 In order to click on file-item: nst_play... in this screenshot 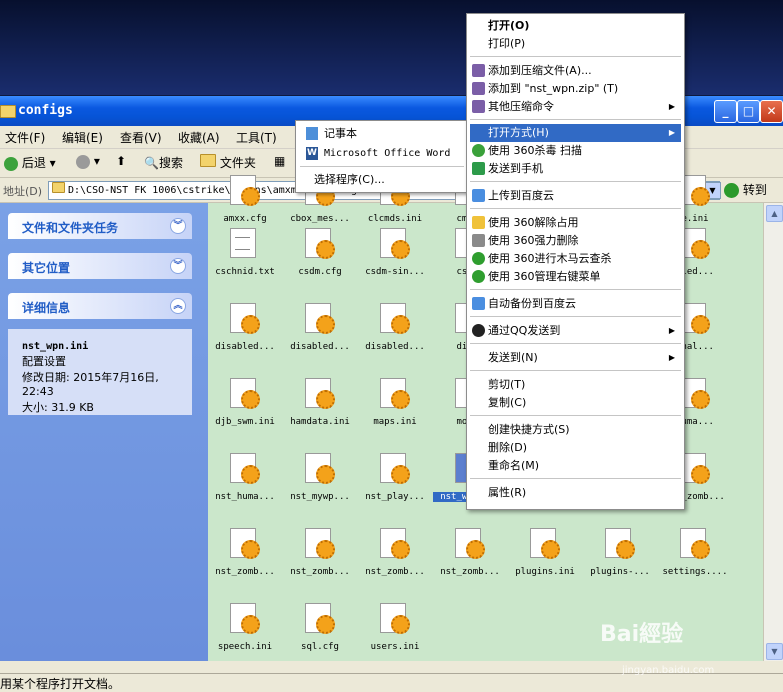, I will do `click(395, 488)`.